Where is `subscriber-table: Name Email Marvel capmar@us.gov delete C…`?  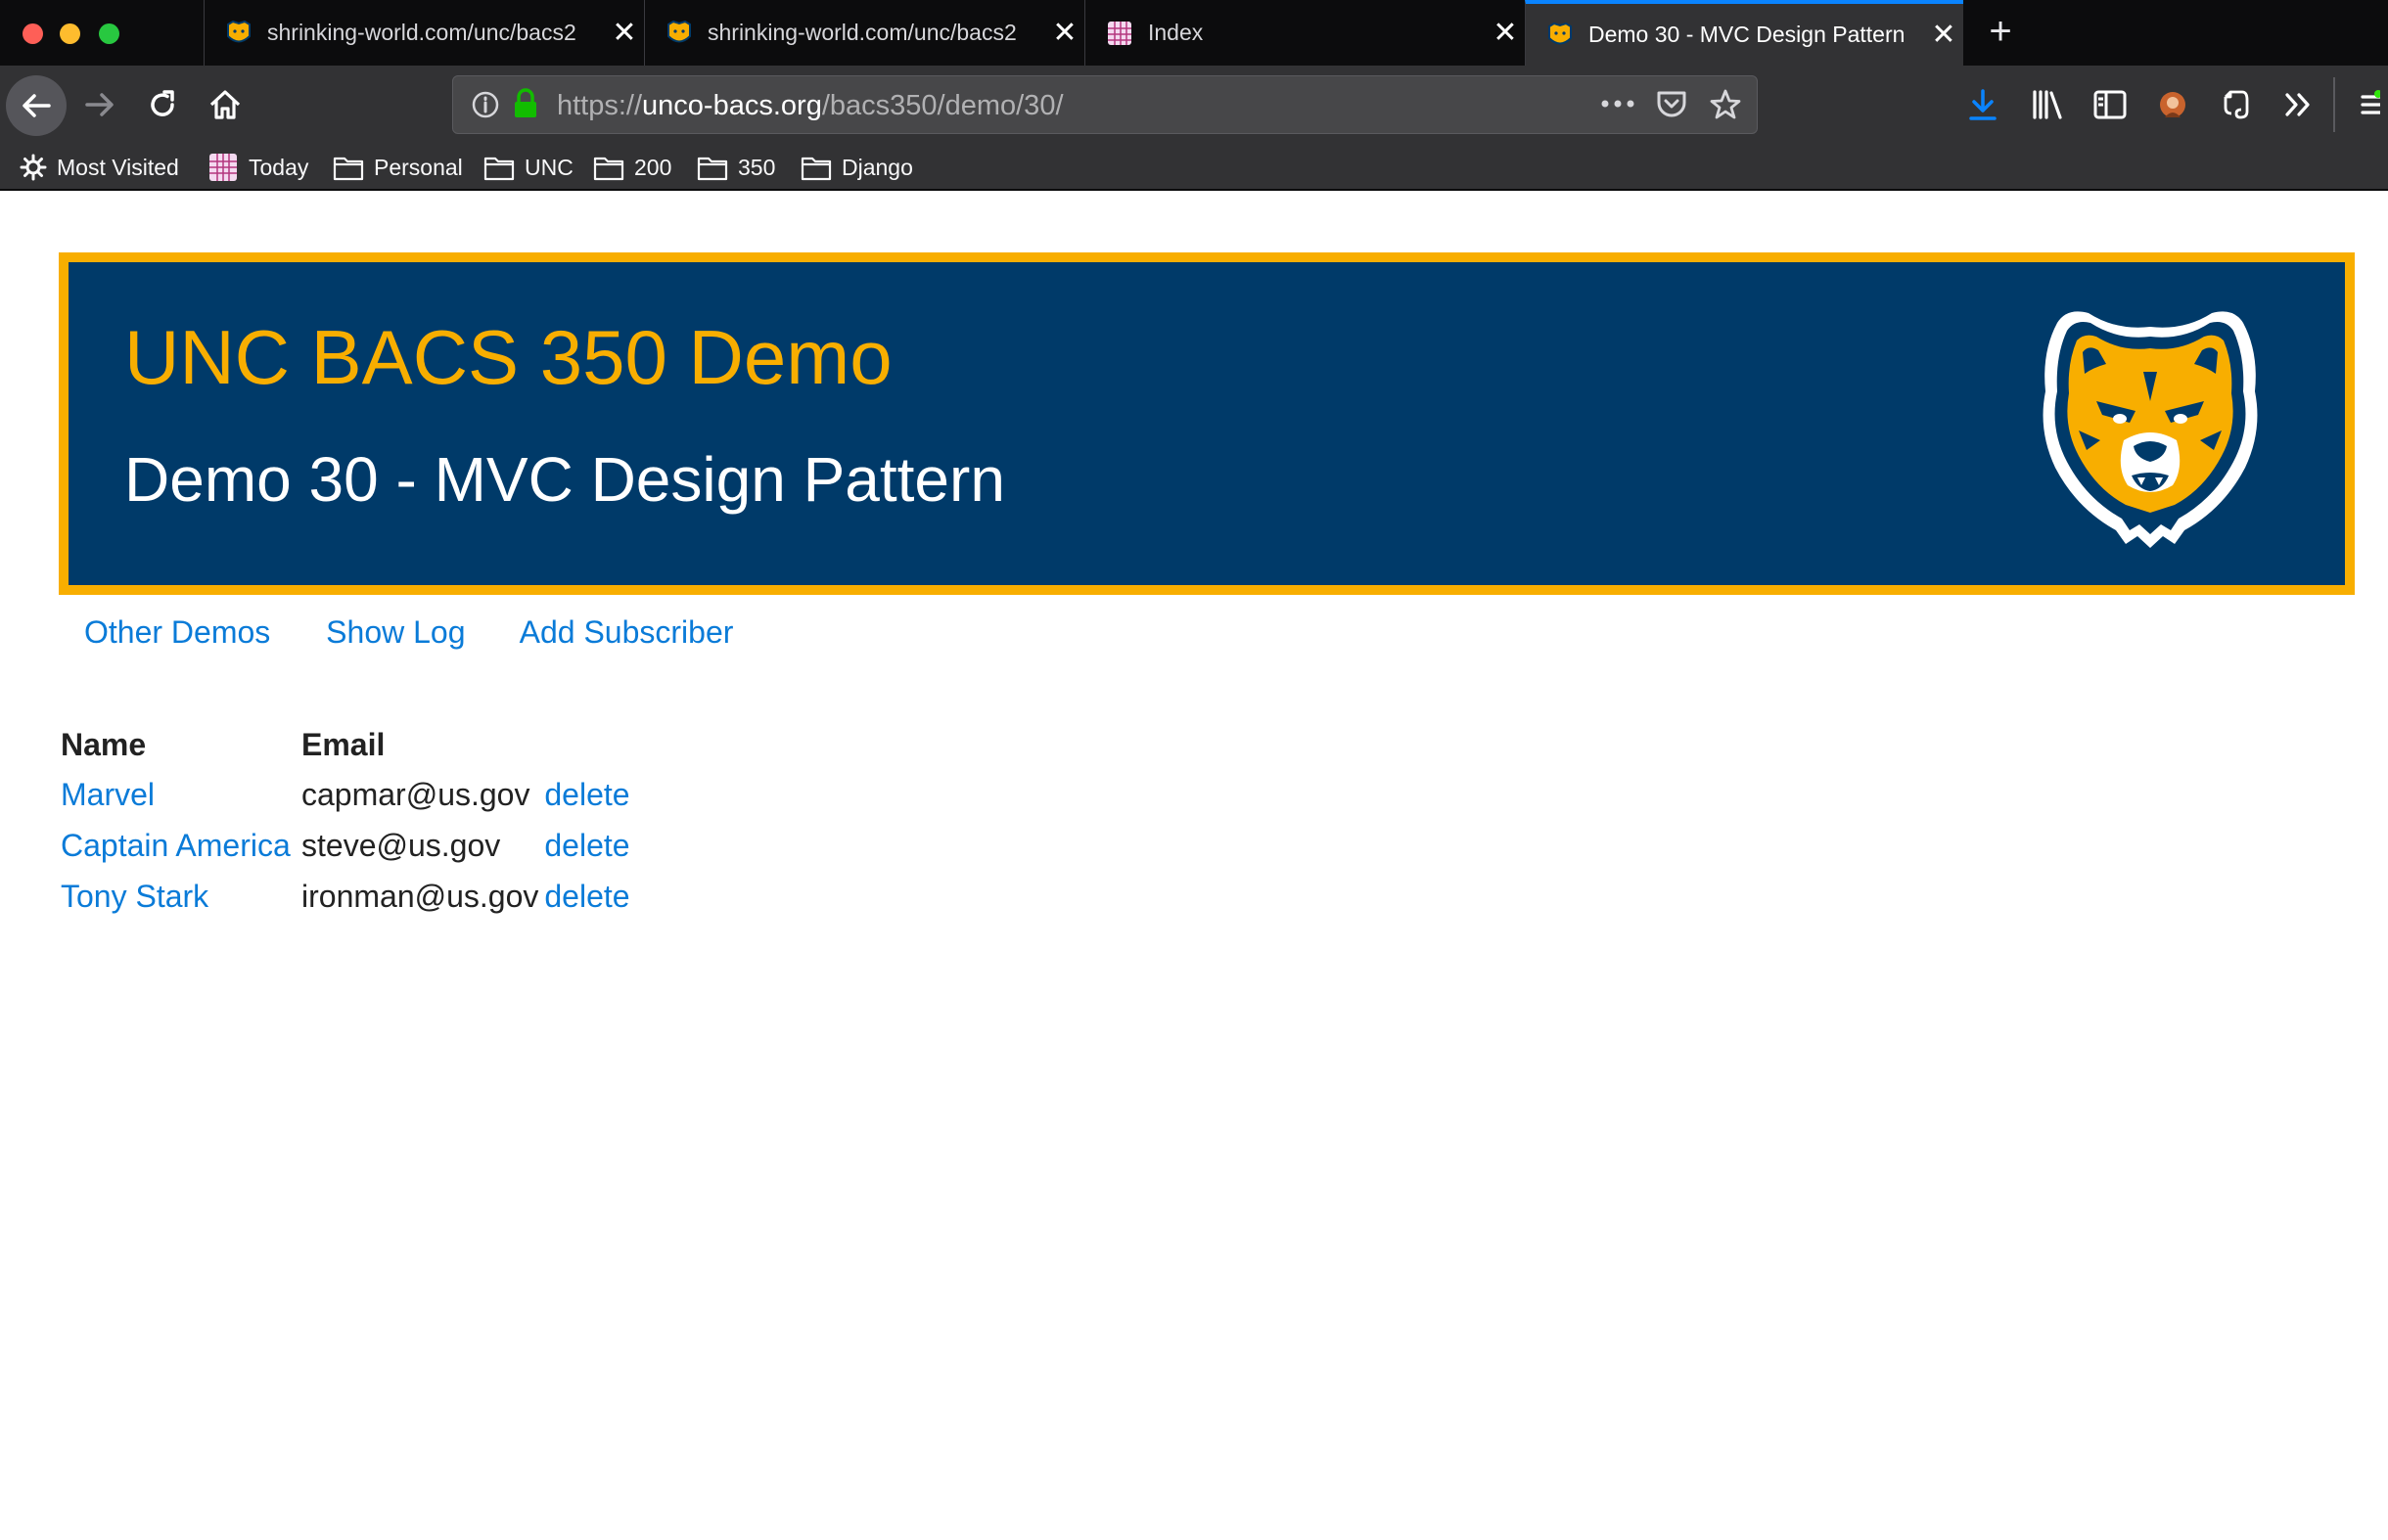 subscriber-table: Name Email Marvel capmar@us.gov delete C… is located at coordinates (348, 821).